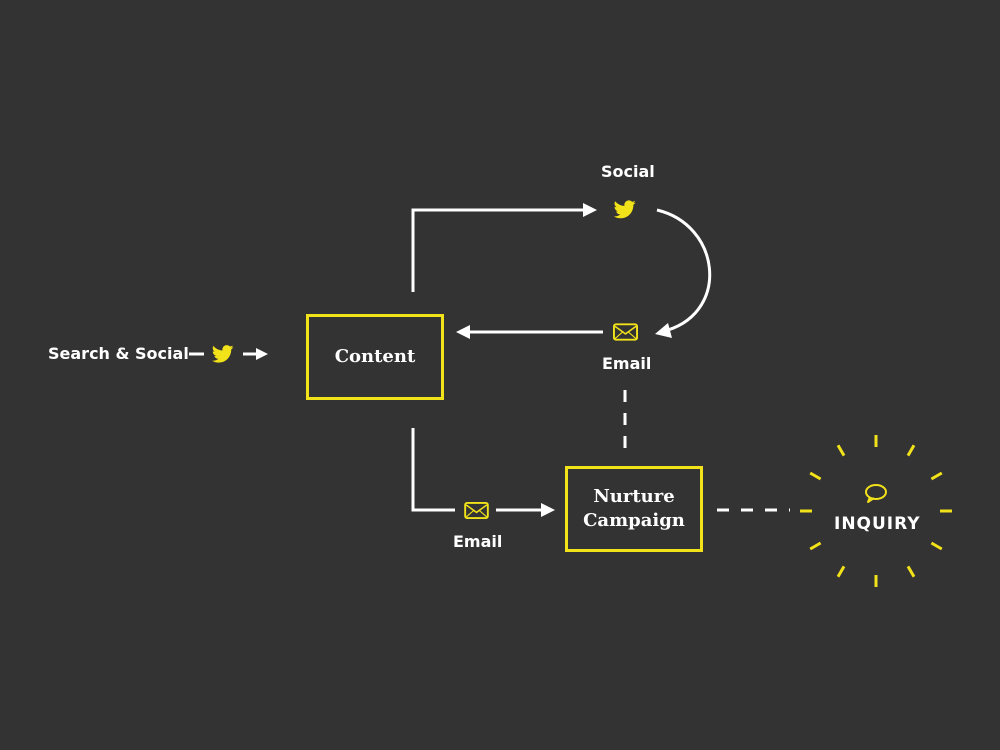 This screenshot has width=1000, height=750. What do you see at coordinates (877, 524) in the screenshot?
I see `inquiry-label: INQUIRY` at bounding box center [877, 524].